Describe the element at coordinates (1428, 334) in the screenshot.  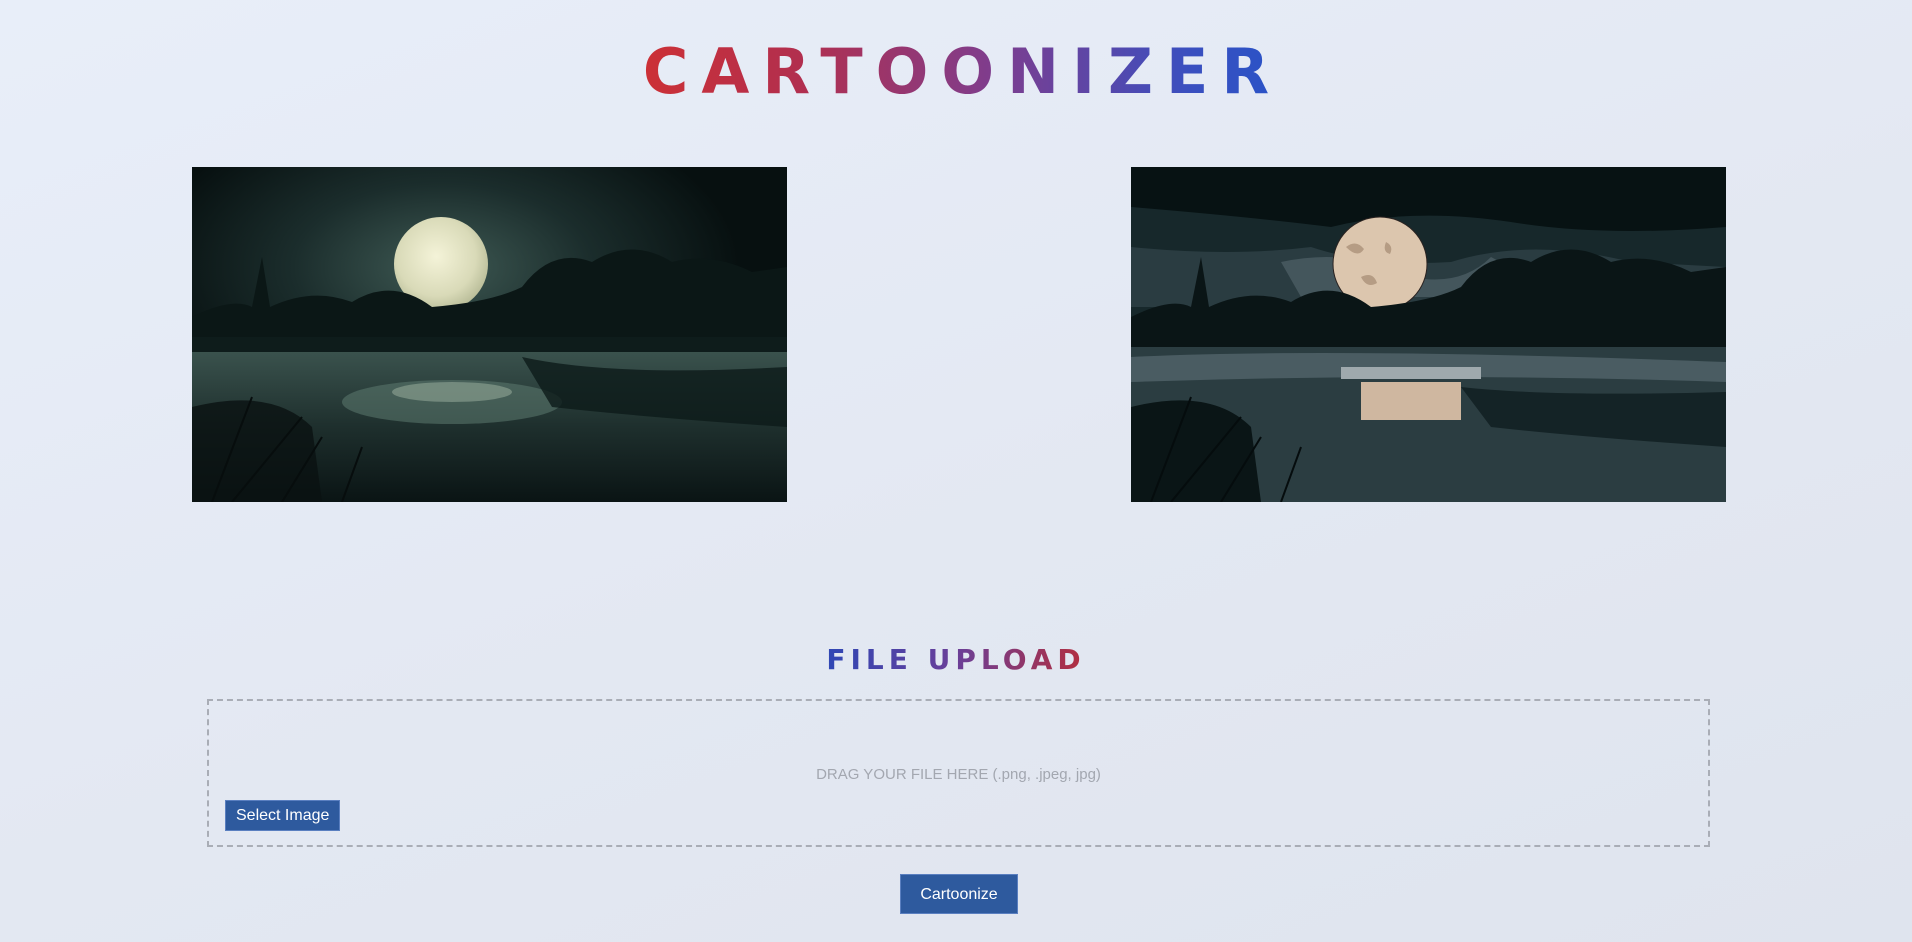
I see `cartoonized-image` at that location.